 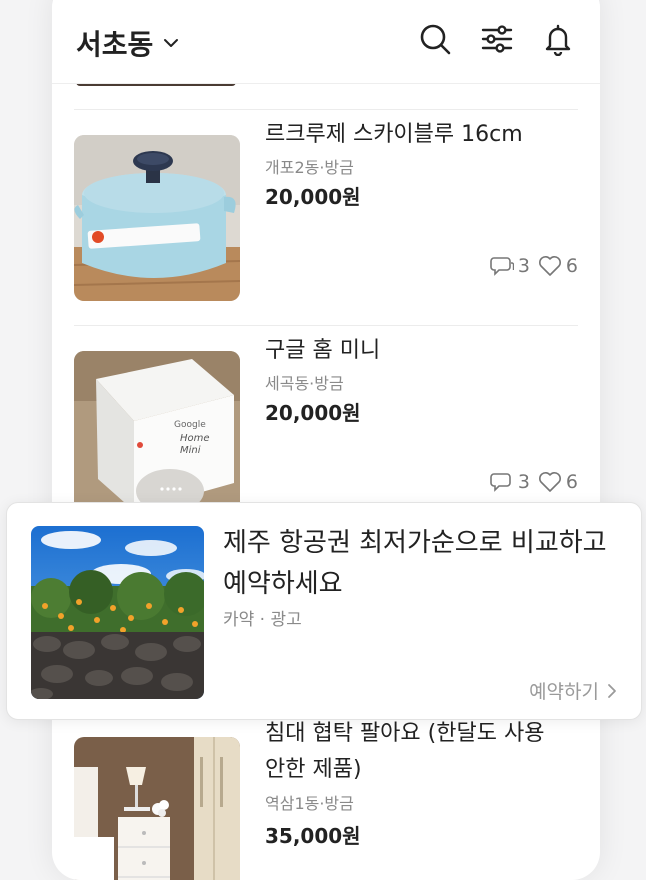 I want to click on item-title-line: 안한 제품), so click(x=313, y=769).